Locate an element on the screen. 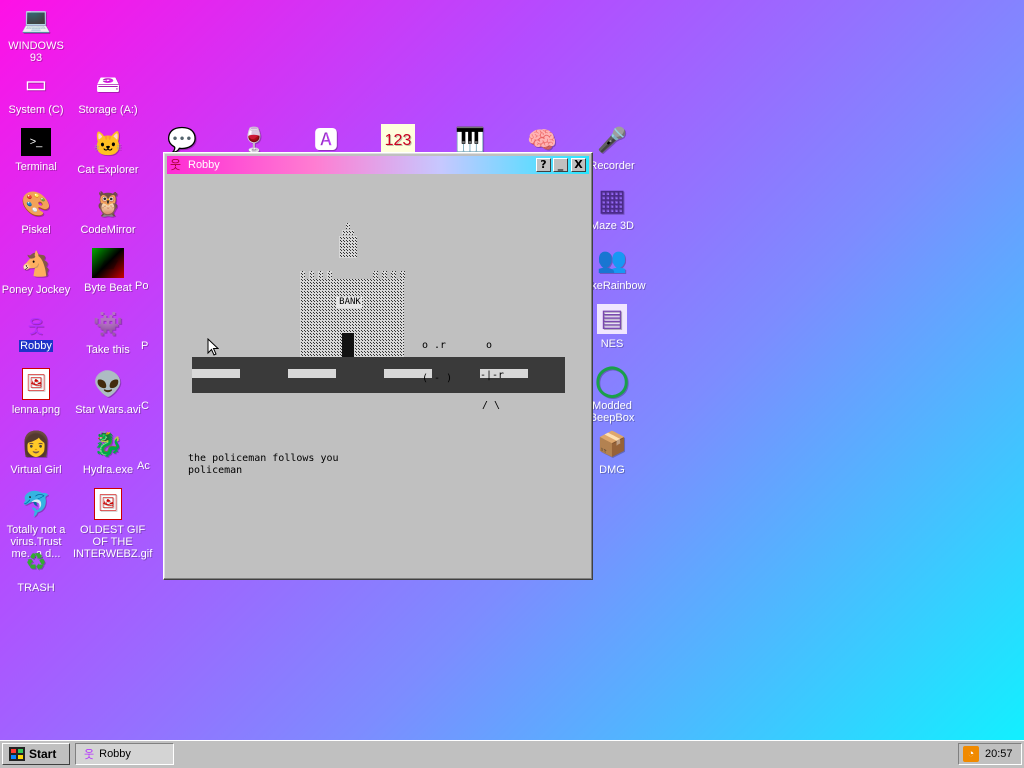  bank-sign: BANK is located at coordinates (350, 302).